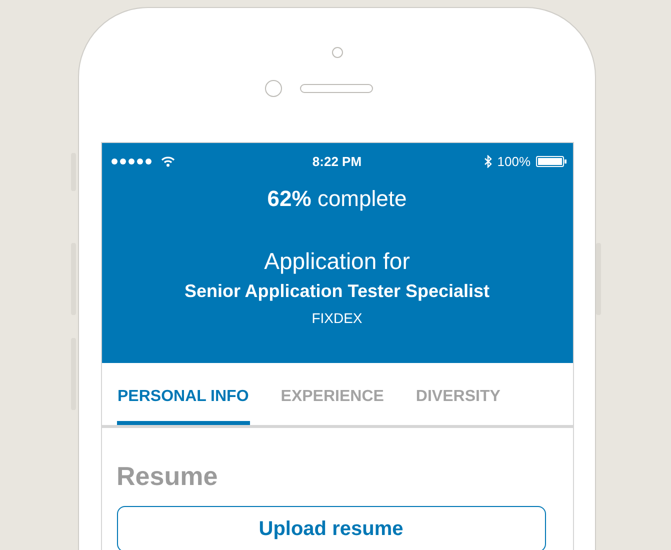  I want to click on camera-icon, so click(337, 52).